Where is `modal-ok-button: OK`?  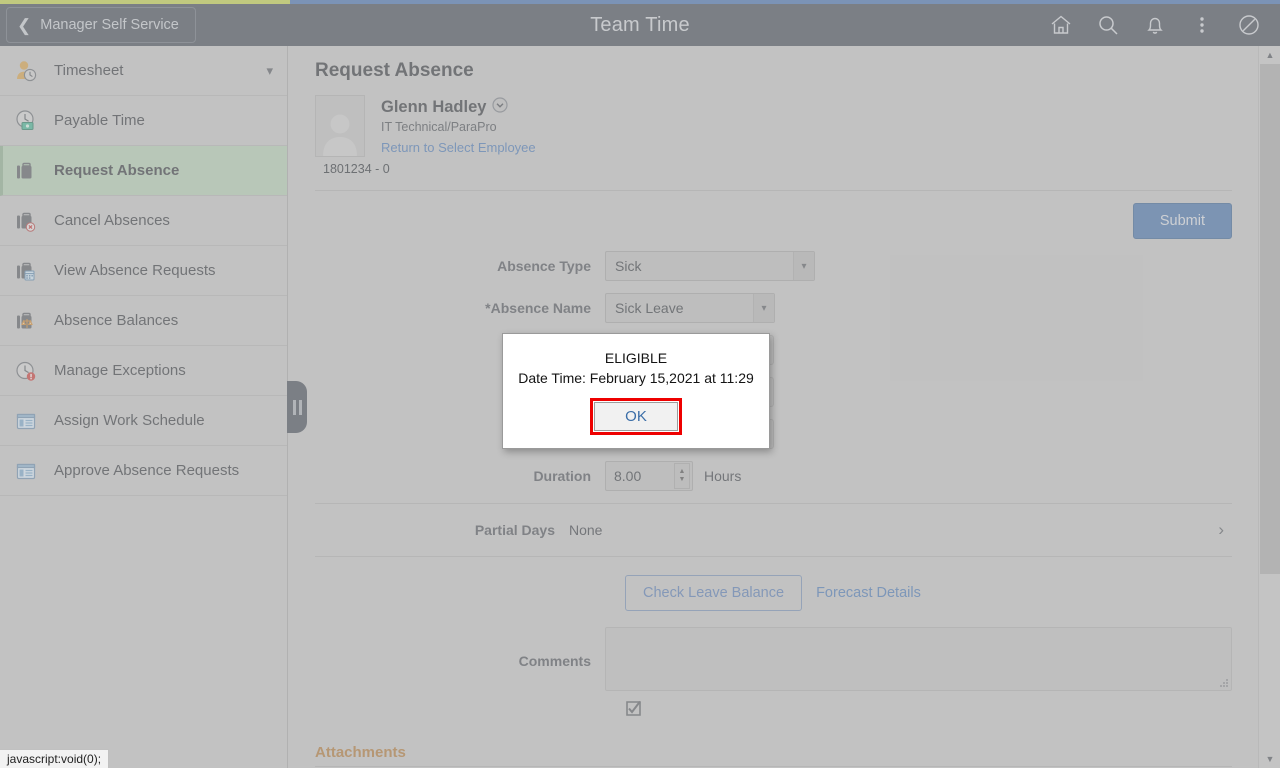 modal-ok-button: OK is located at coordinates (636, 416).